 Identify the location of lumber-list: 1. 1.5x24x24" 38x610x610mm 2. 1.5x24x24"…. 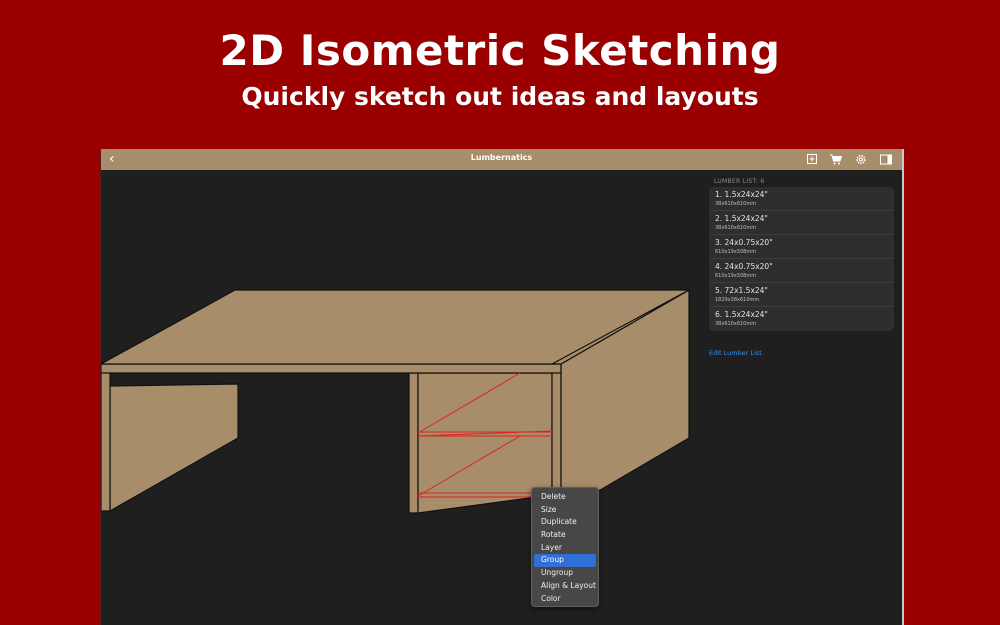
(801, 259).